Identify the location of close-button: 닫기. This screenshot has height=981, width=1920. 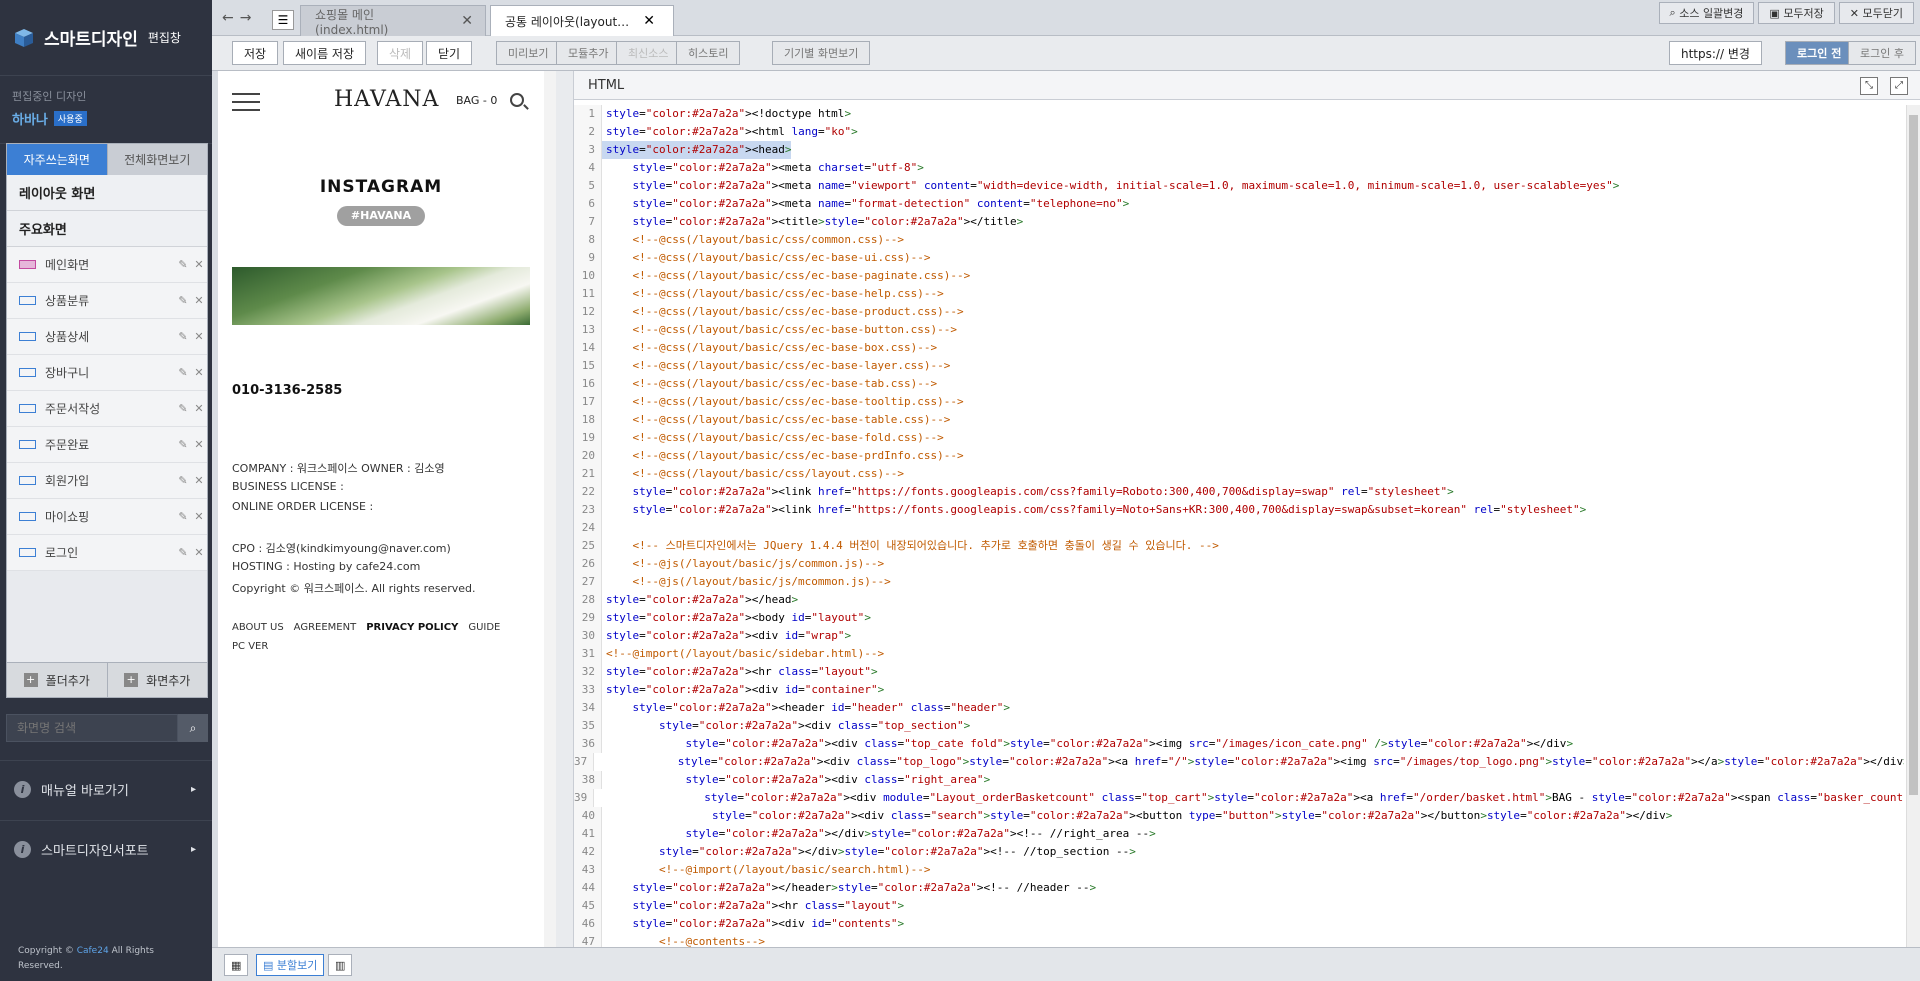
(449, 53).